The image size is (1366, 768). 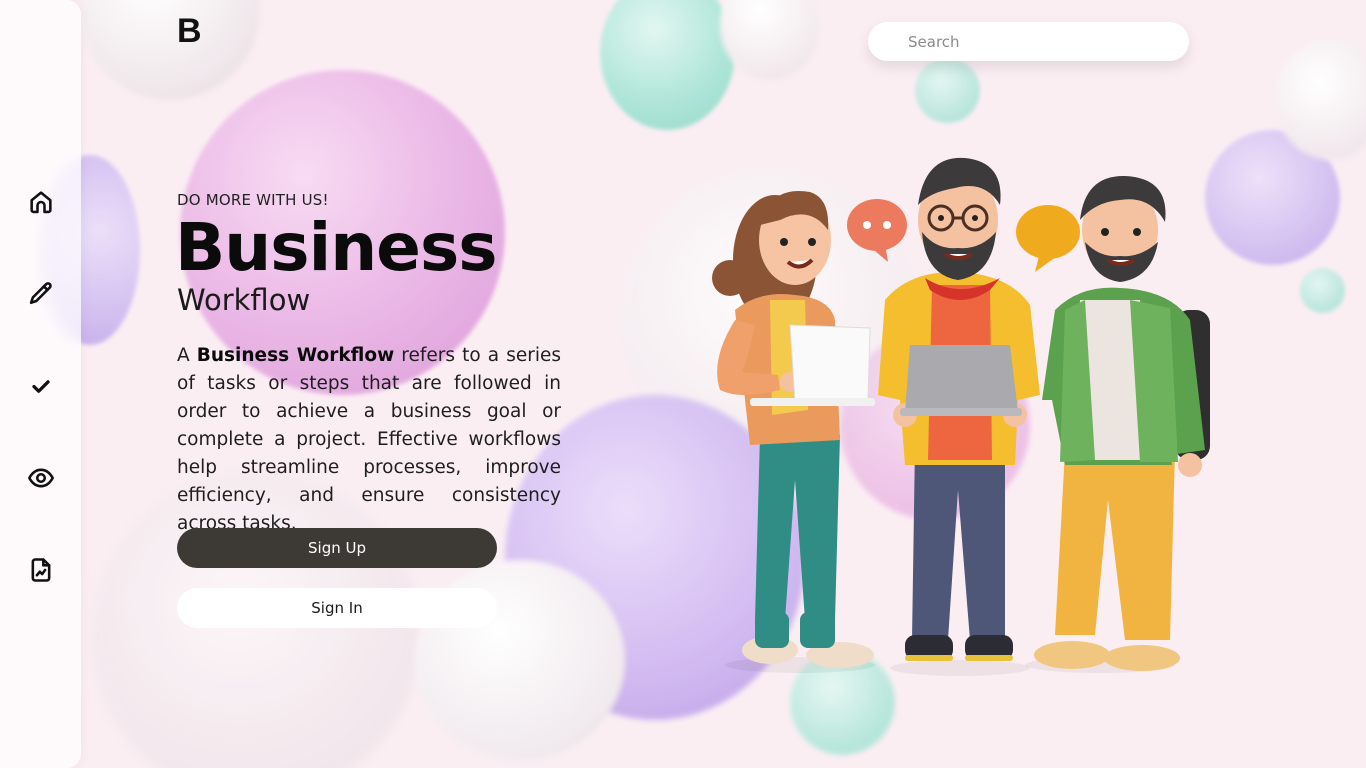 I want to click on sidebar-item-edit, so click(x=41, y=294).